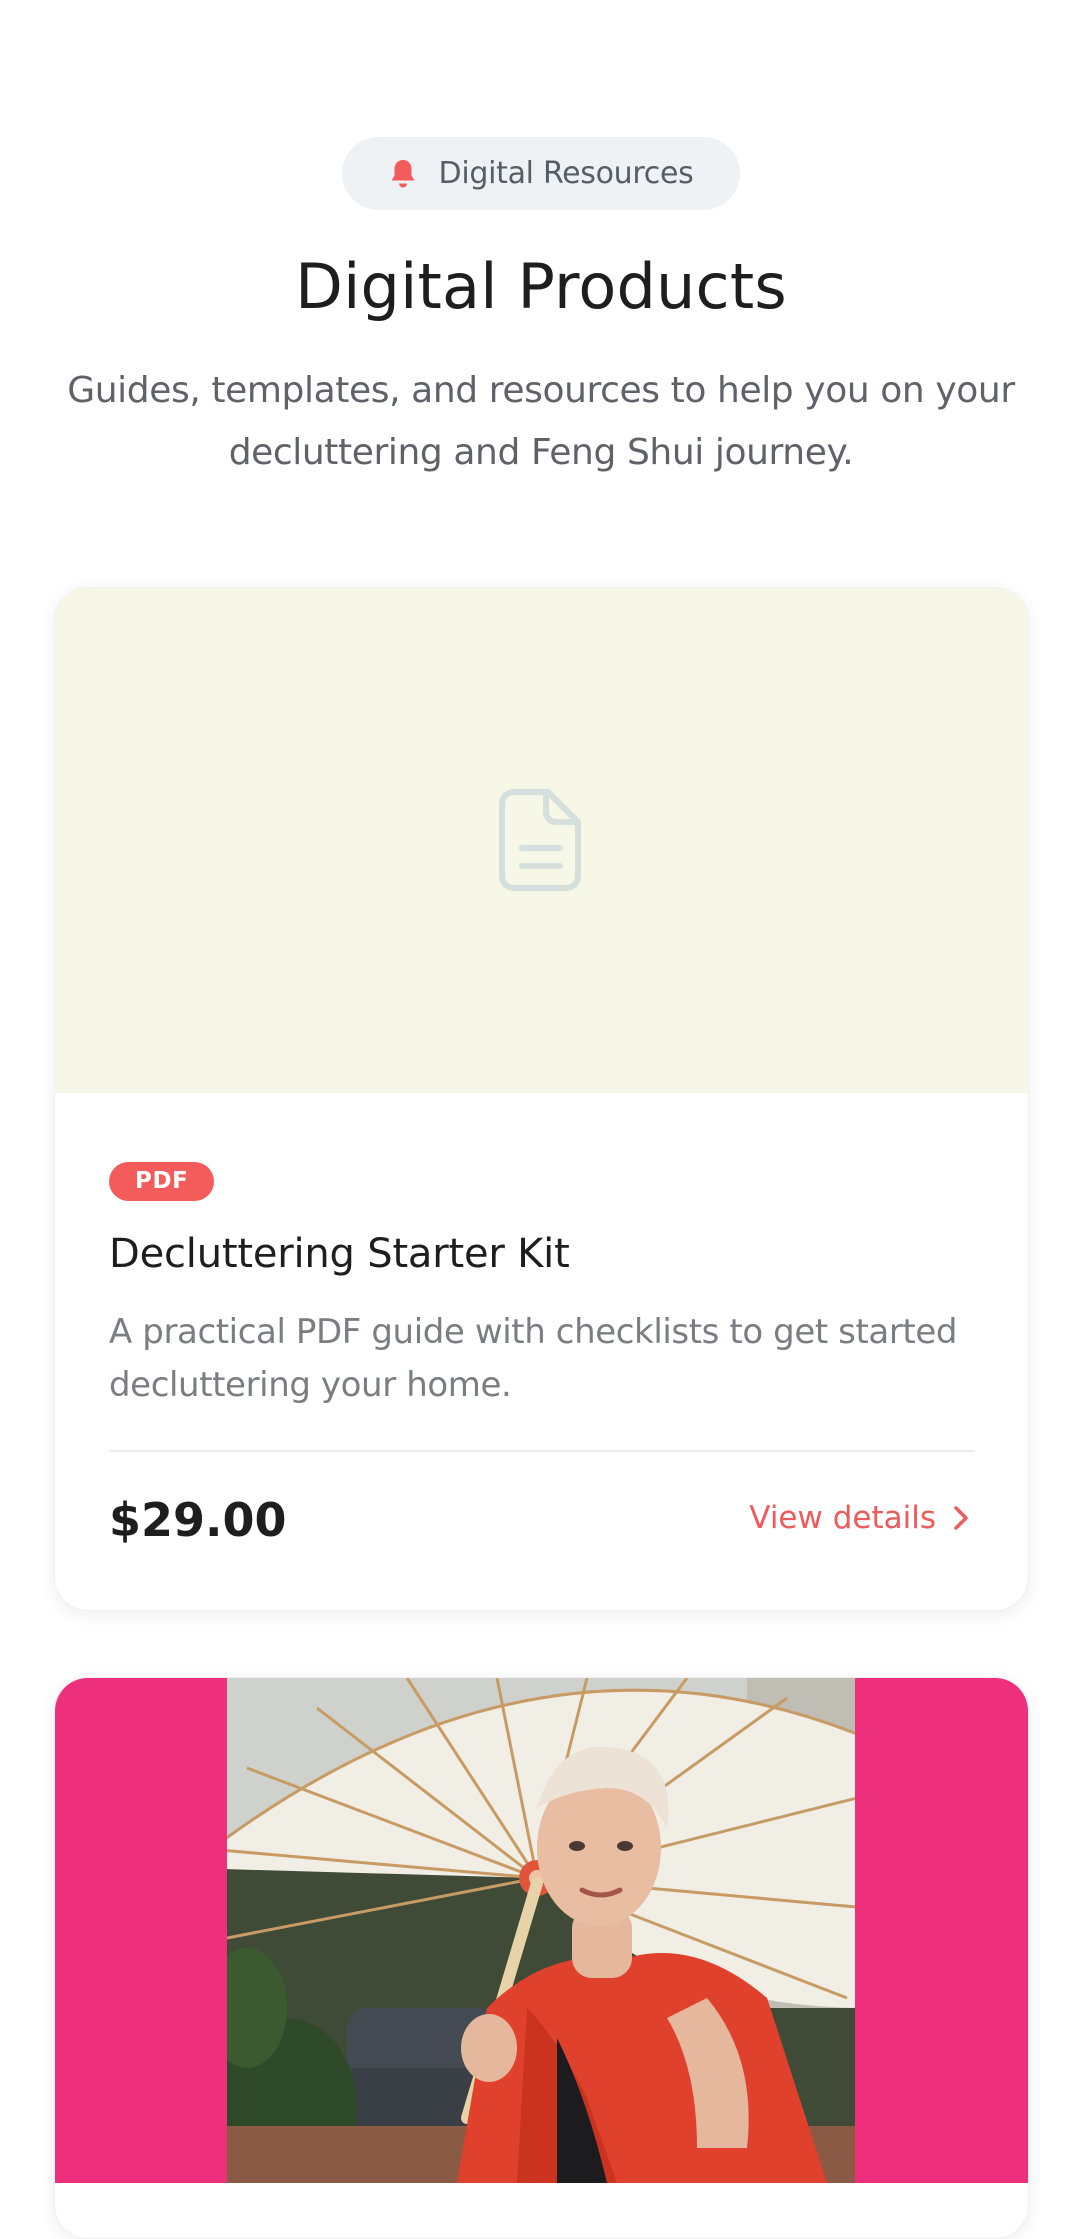 The image size is (1082, 2239). I want to click on chevron-right-icon, so click(961, 1518).